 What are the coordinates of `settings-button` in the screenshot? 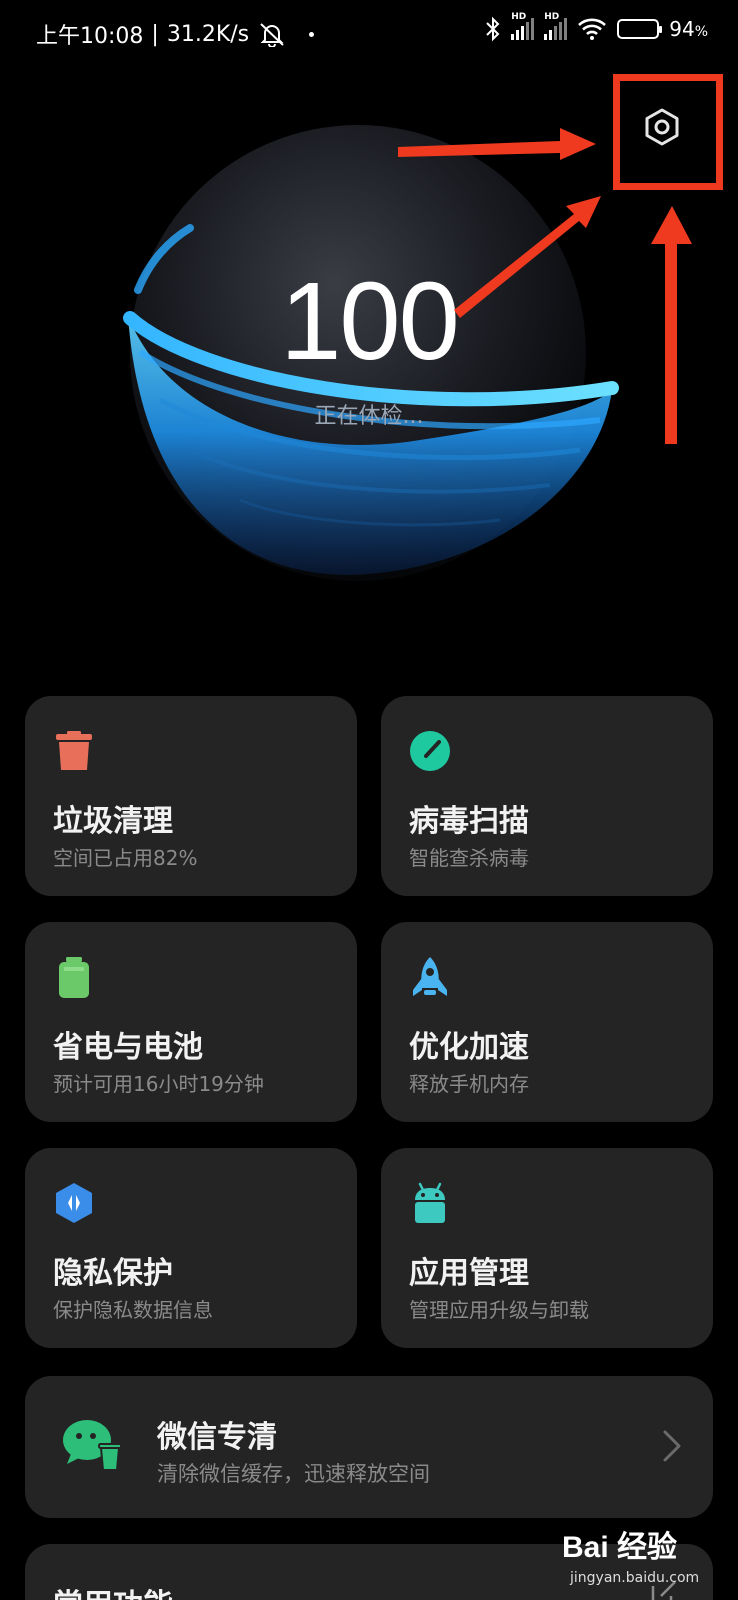 It's located at (662, 127).